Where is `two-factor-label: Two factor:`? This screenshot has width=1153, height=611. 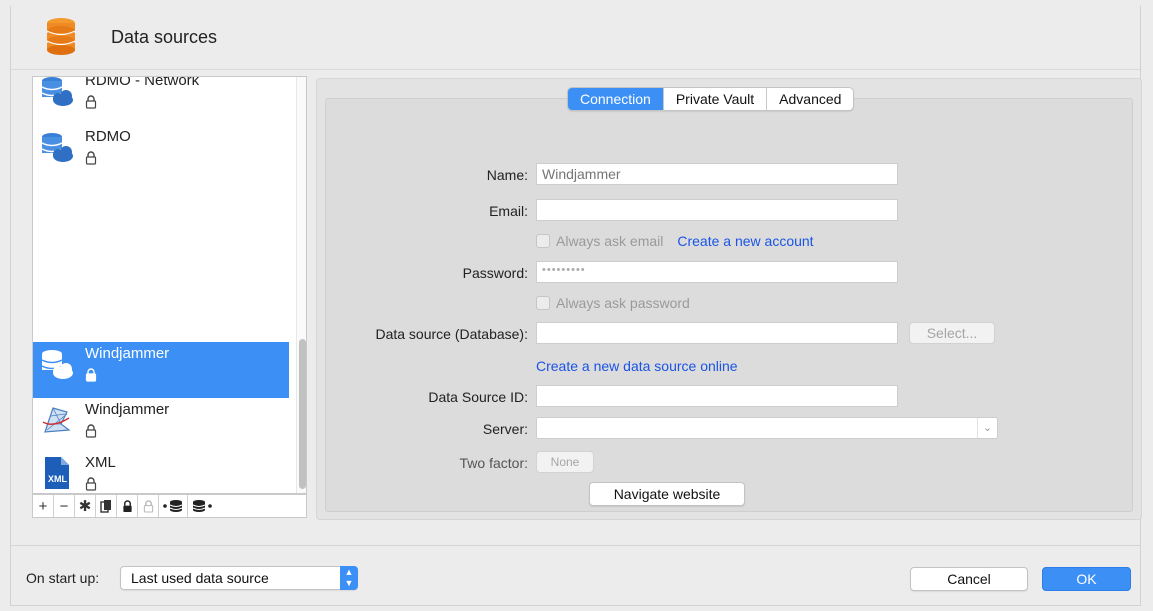
two-factor-label: Two factor: is located at coordinates (493, 463).